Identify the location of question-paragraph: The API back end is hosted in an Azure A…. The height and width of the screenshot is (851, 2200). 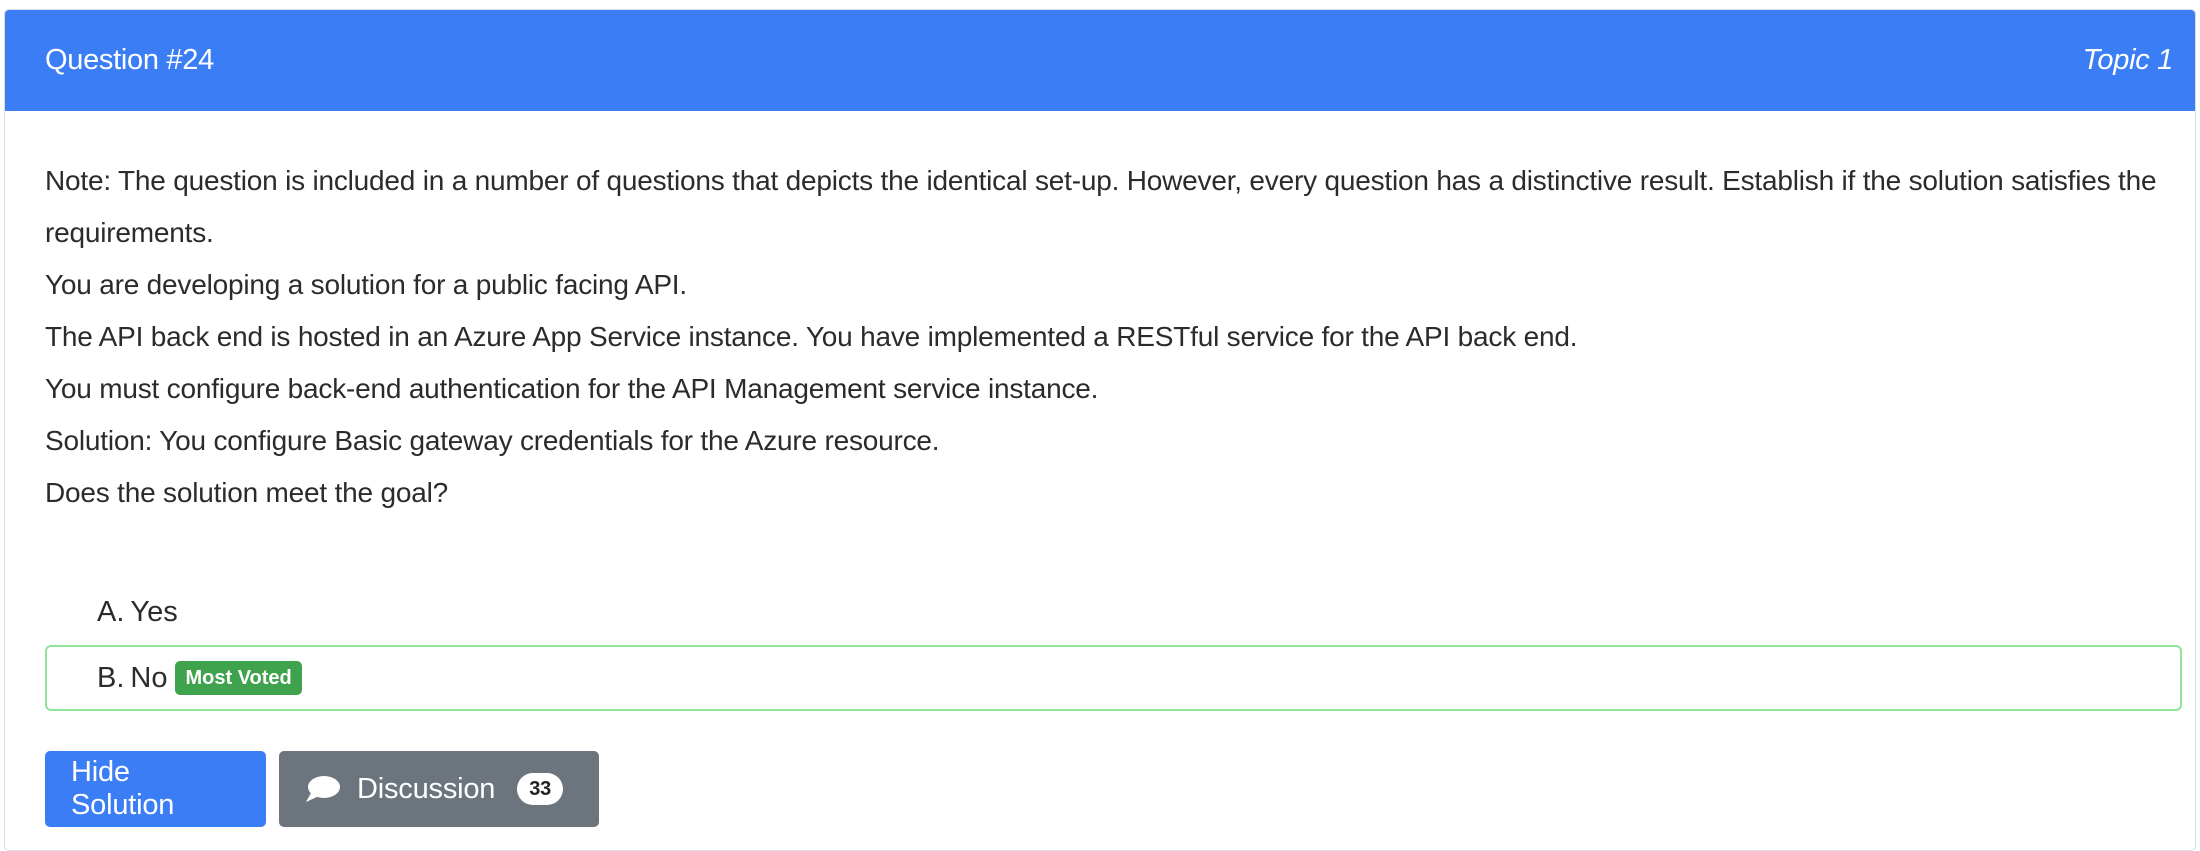
(811, 336).